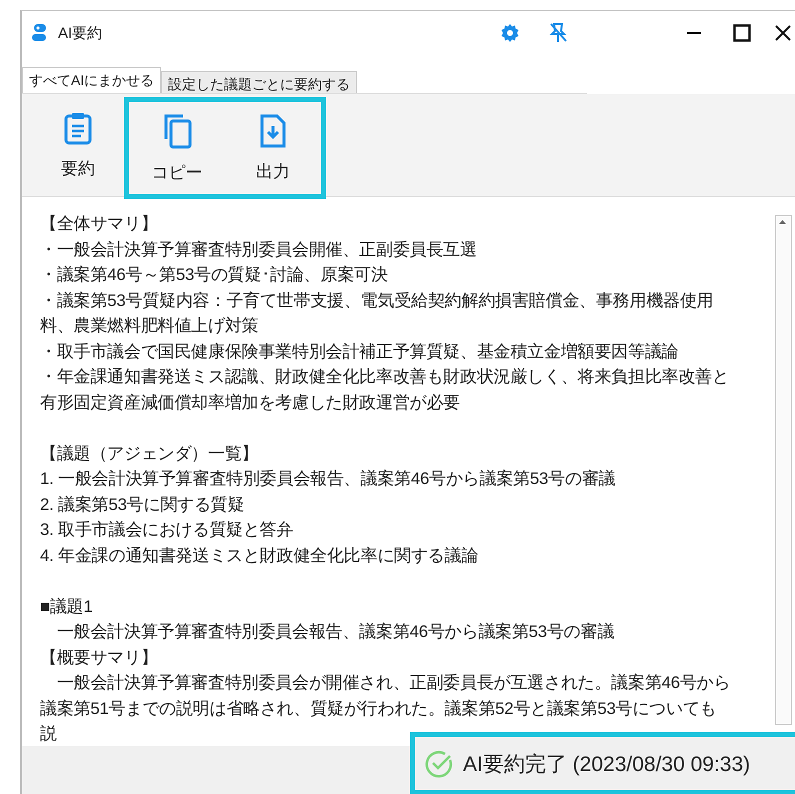  I want to click on window-title: AI要約, so click(81, 33).